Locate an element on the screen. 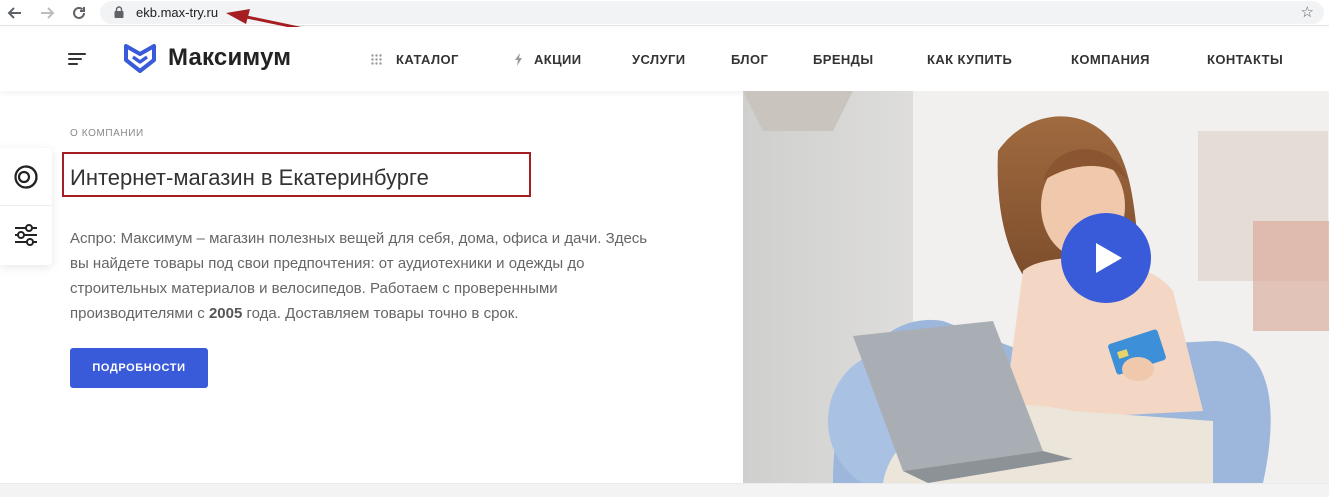  compare-circles-icon is located at coordinates (26, 176).